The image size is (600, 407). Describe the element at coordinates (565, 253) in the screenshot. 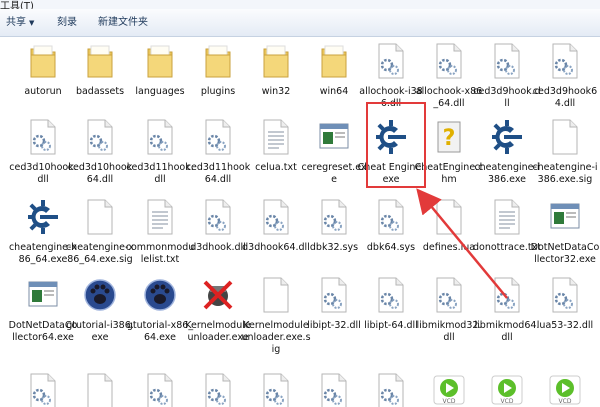

I see `file-label: DotNetDataCollector32.exe` at that location.